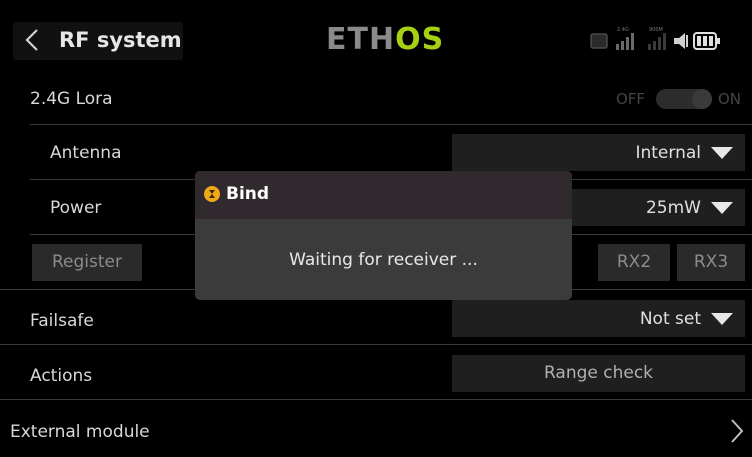 The height and width of the screenshot is (457, 752). I want to click on hourglass-icon, so click(212, 194).